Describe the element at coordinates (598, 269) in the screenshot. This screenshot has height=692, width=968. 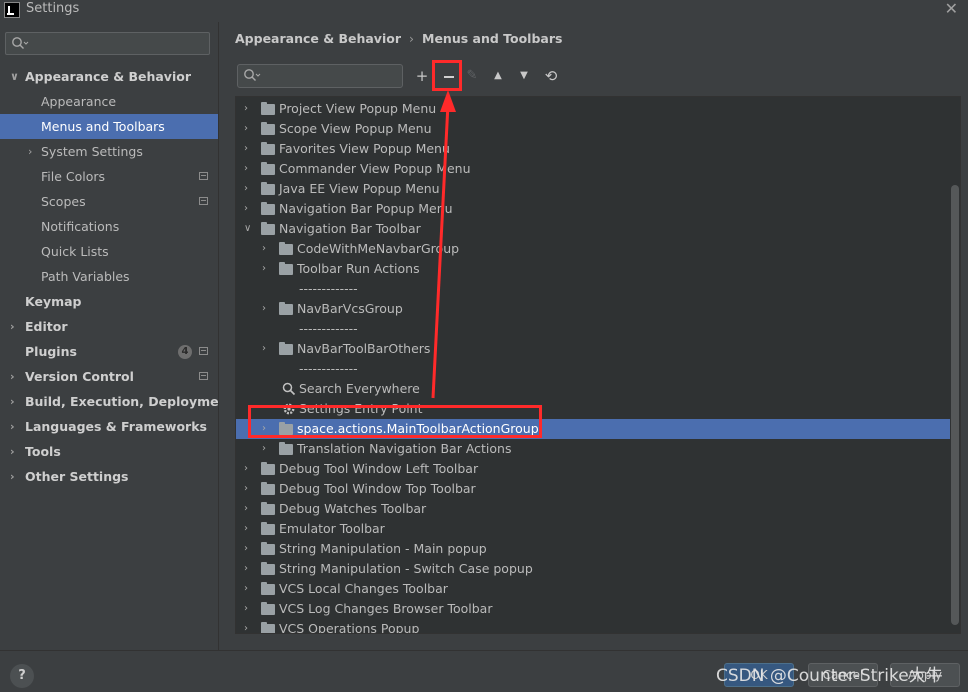
I see `tree-item: › Toolbar Run Actions` at that location.